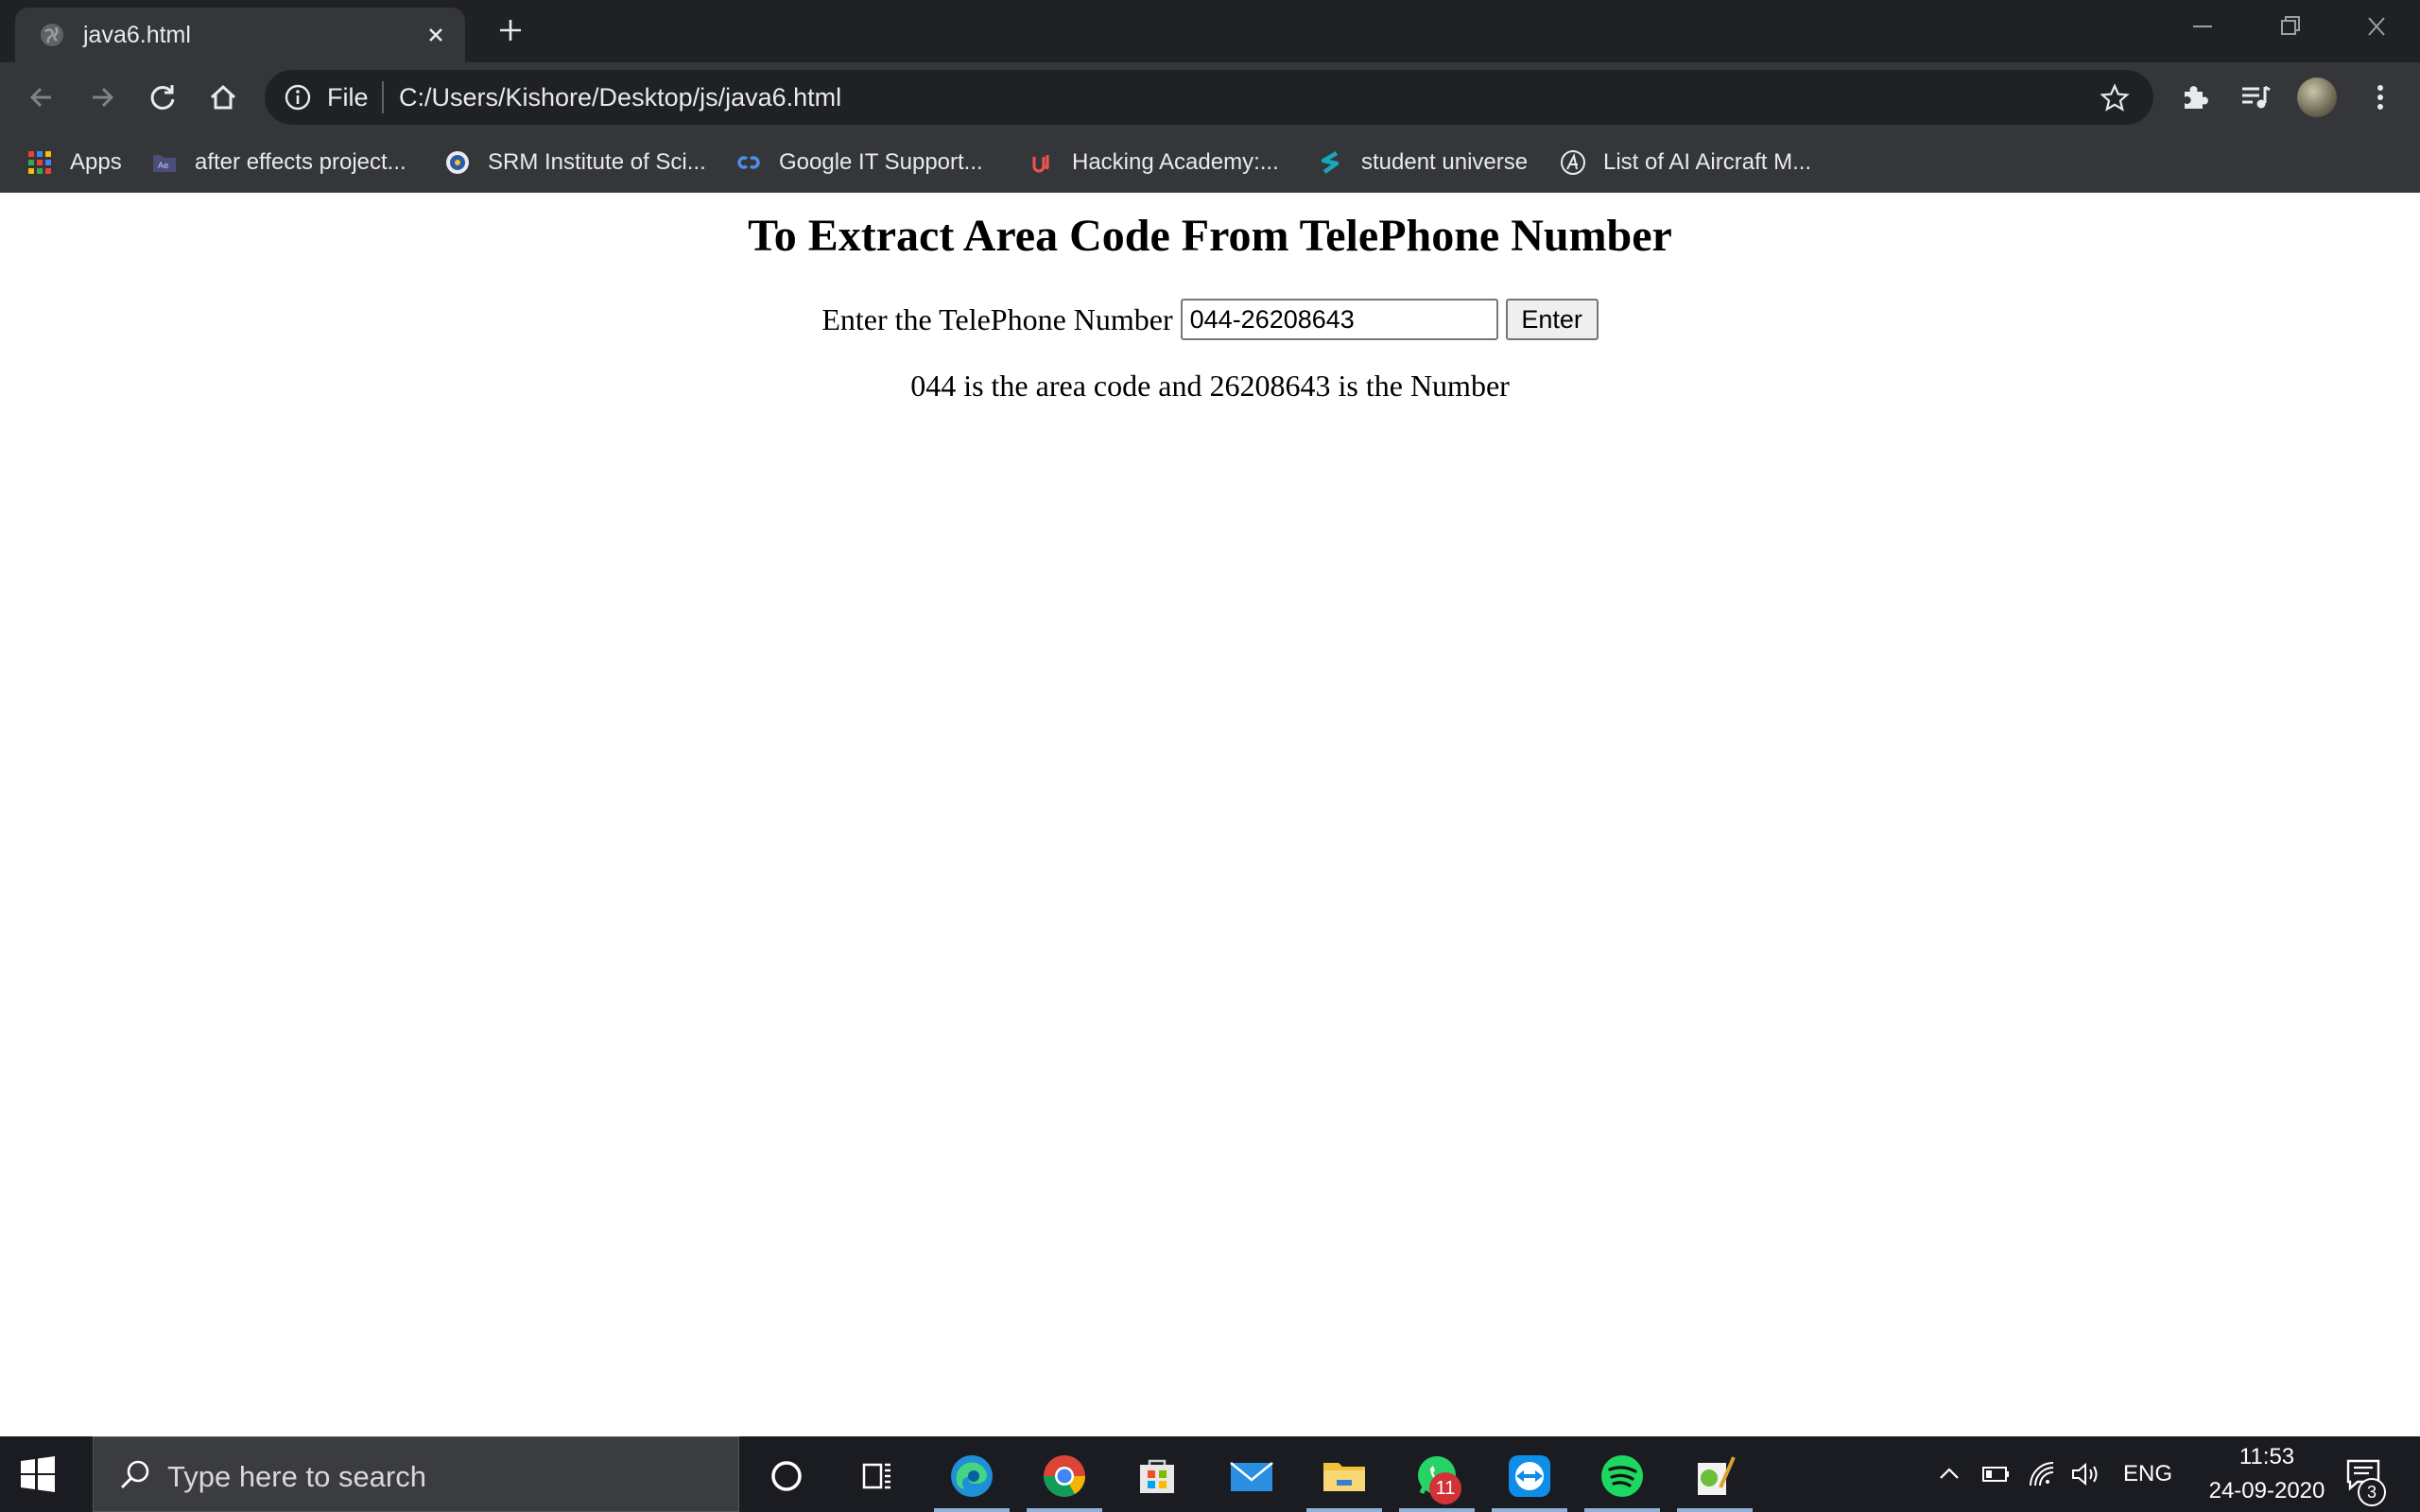  I want to click on svg-text: Ae, so click(163, 166).